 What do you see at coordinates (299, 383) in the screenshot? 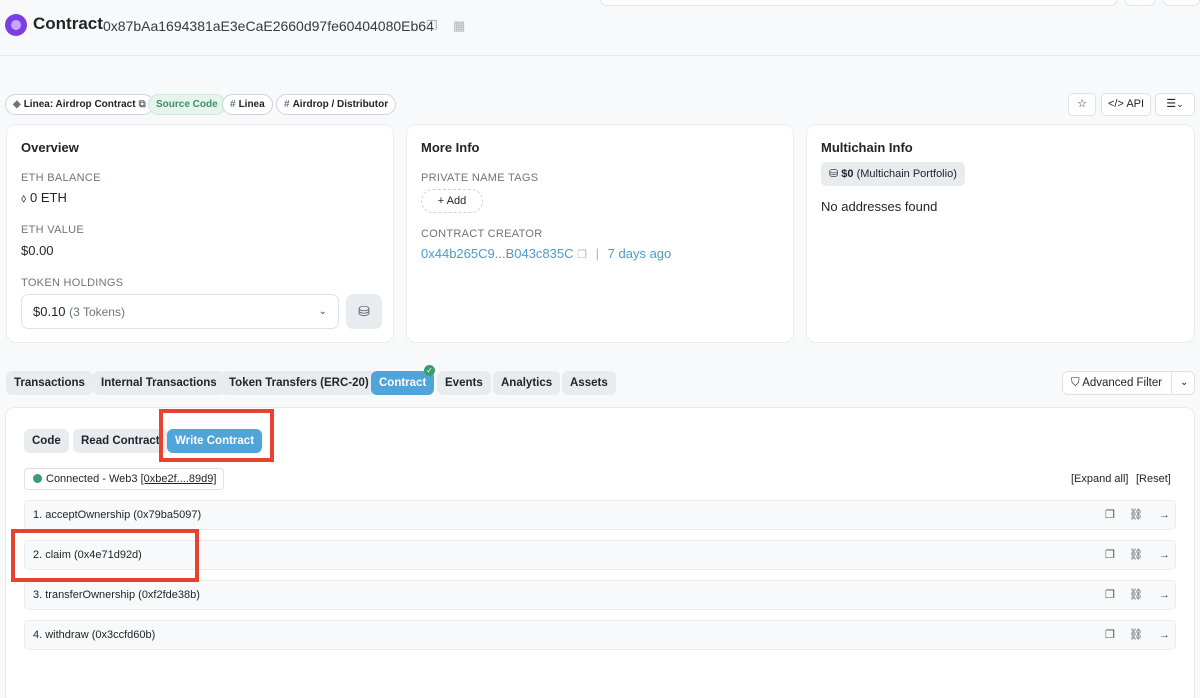
I see `tab-token-transfers: Token Transfers (ERC-20)` at bounding box center [299, 383].